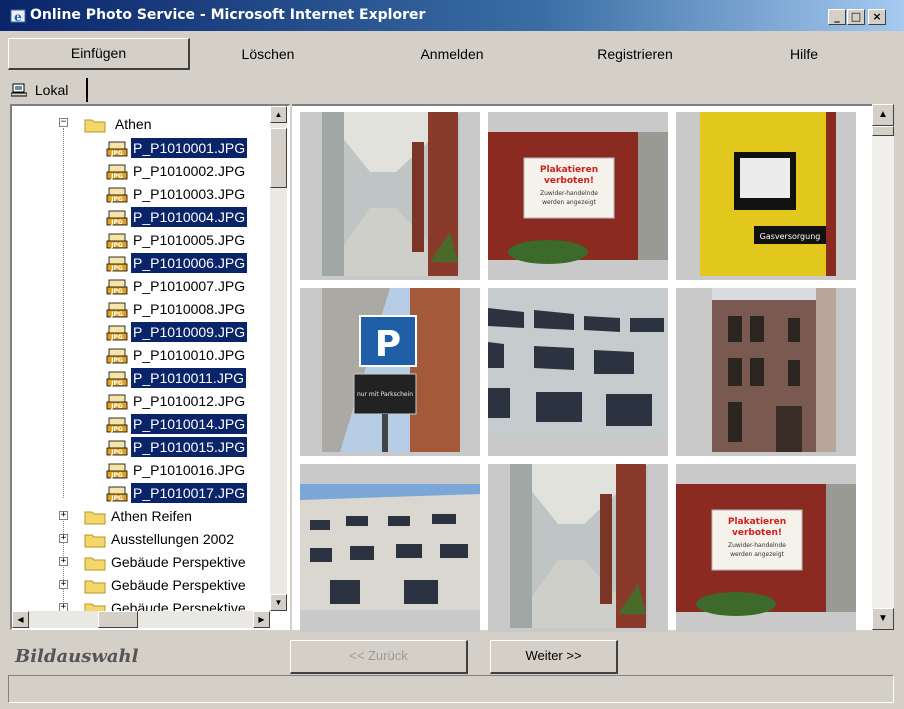  Describe the element at coordinates (837, 17) in the screenshot. I see `minimize-button: _` at that location.